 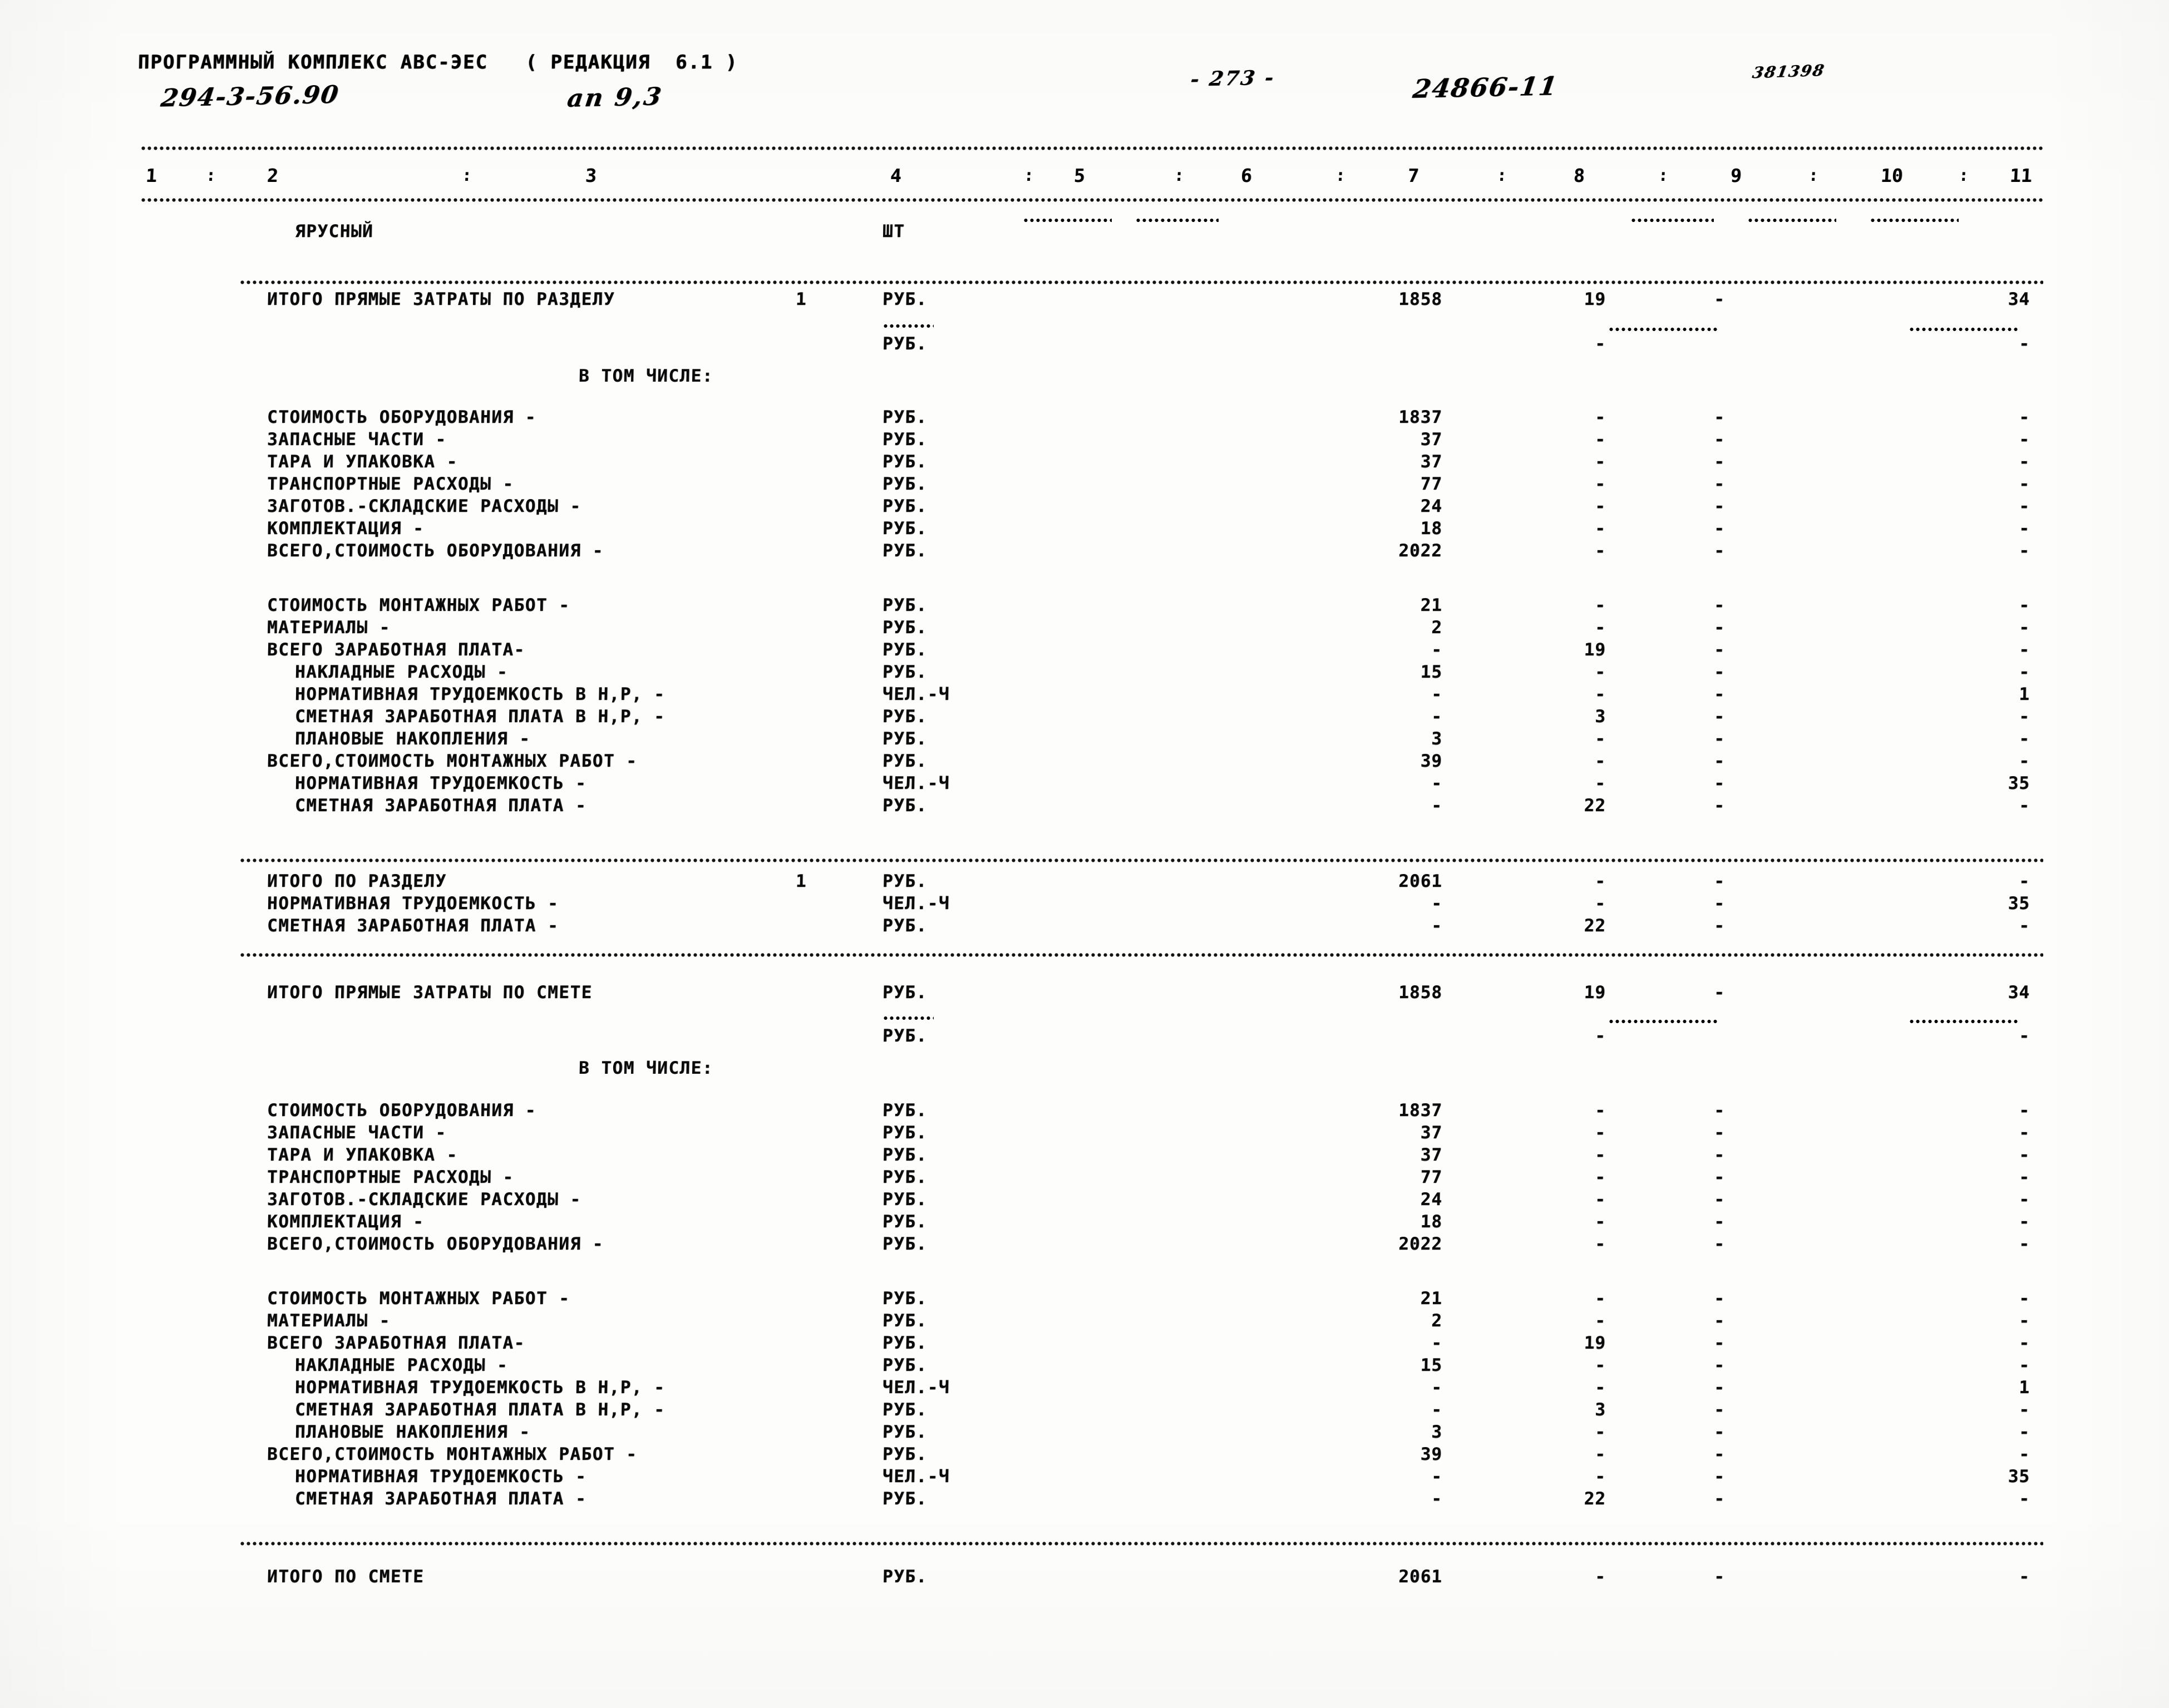 What do you see at coordinates (1720, 1477) in the screenshot?
I see `cell-normativnaya-trudoemkost-2-col9: -` at bounding box center [1720, 1477].